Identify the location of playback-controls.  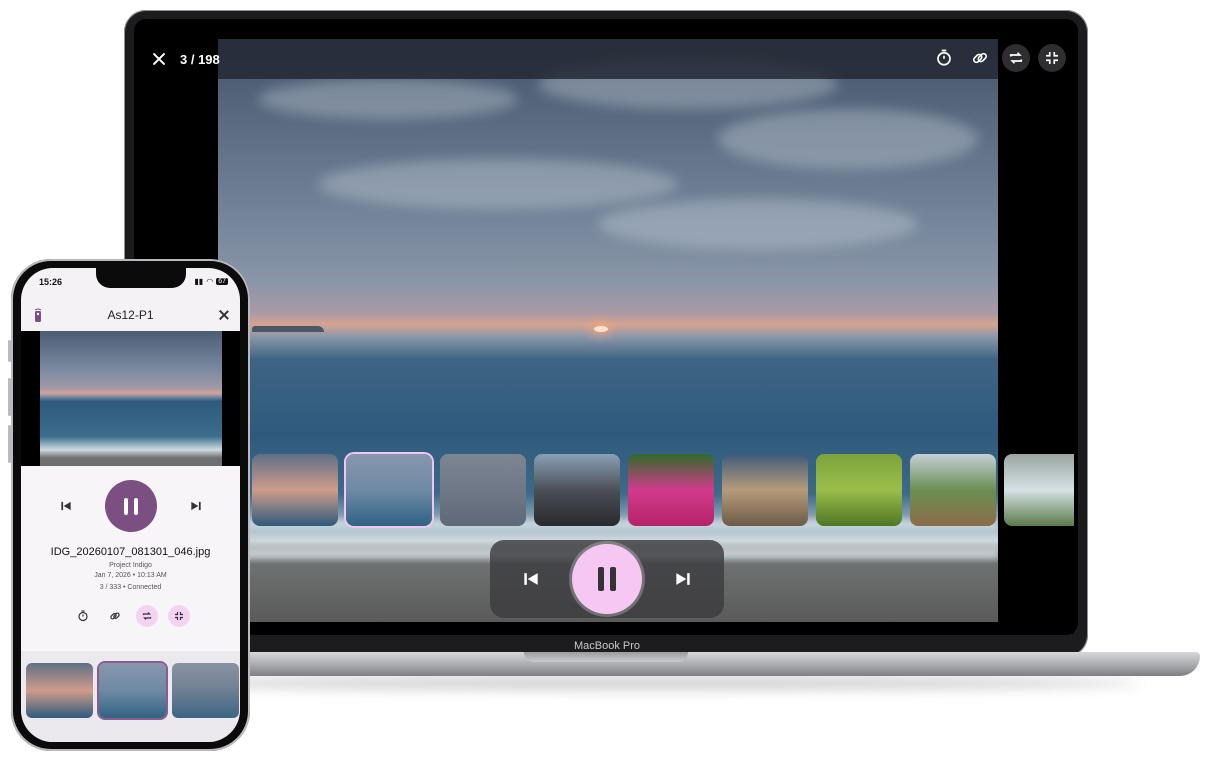
(607, 579).